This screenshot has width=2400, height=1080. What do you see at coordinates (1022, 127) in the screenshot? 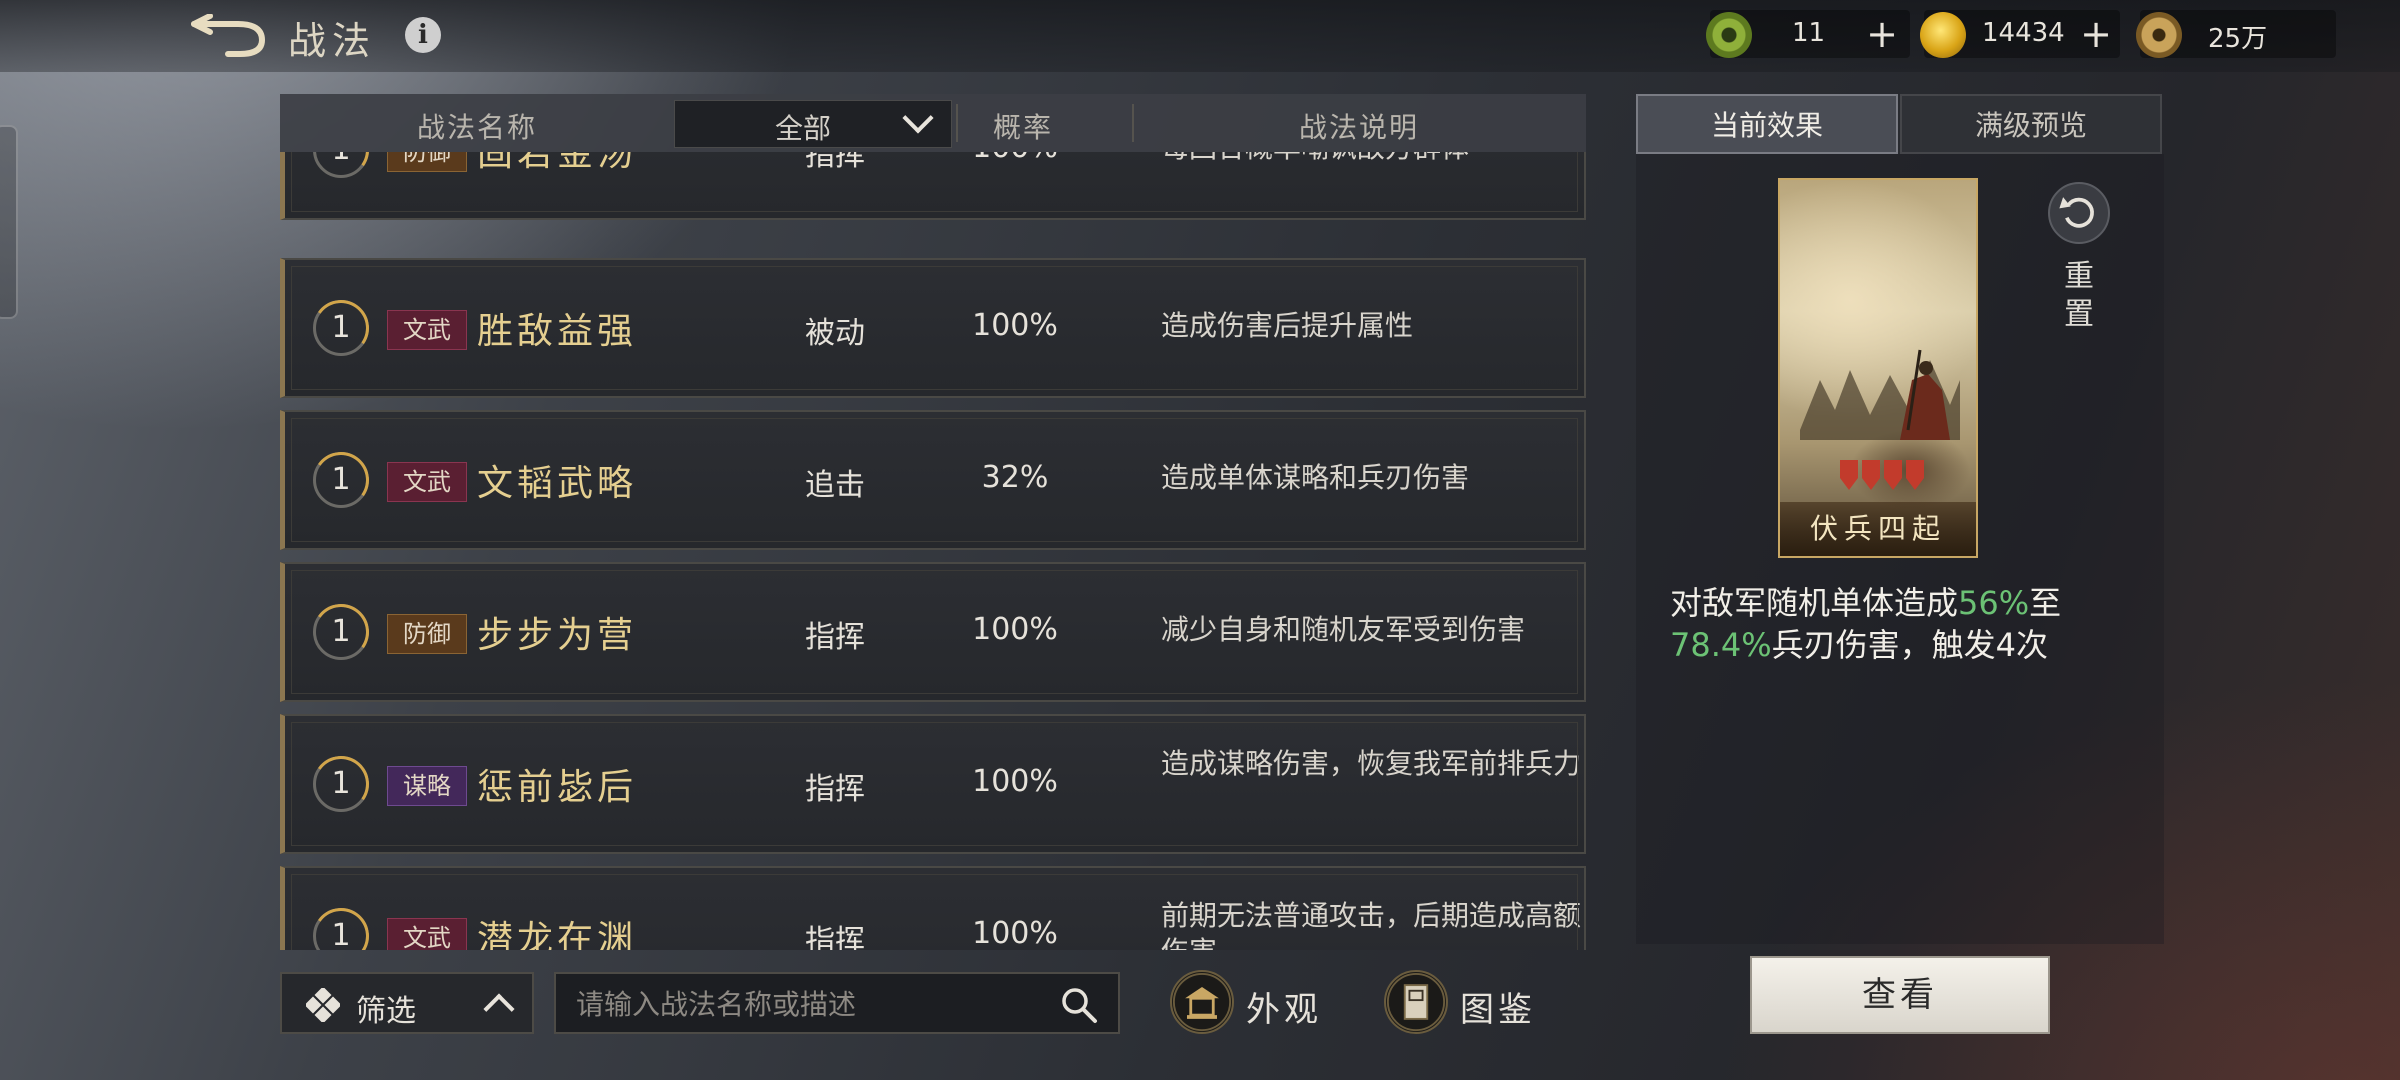
I see `col-header-rate: 概率` at bounding box center [1022, 127].